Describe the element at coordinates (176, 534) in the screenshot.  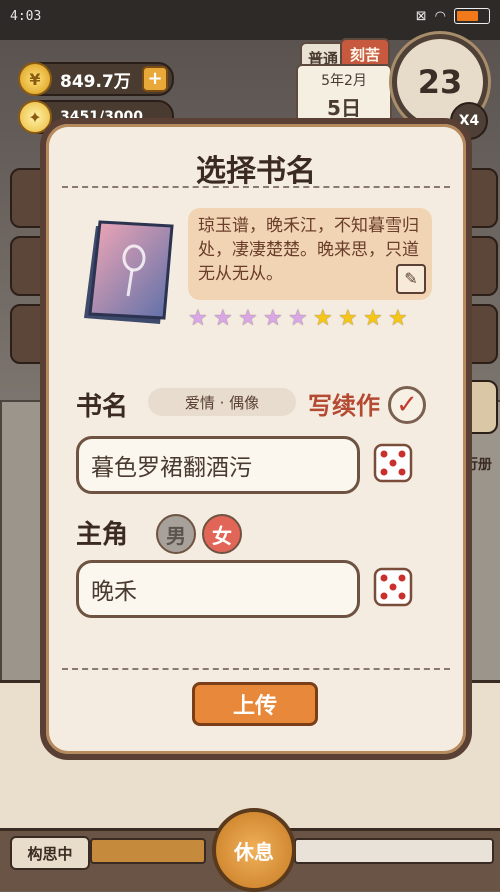
I see `gender-male-button: 男` at that location.